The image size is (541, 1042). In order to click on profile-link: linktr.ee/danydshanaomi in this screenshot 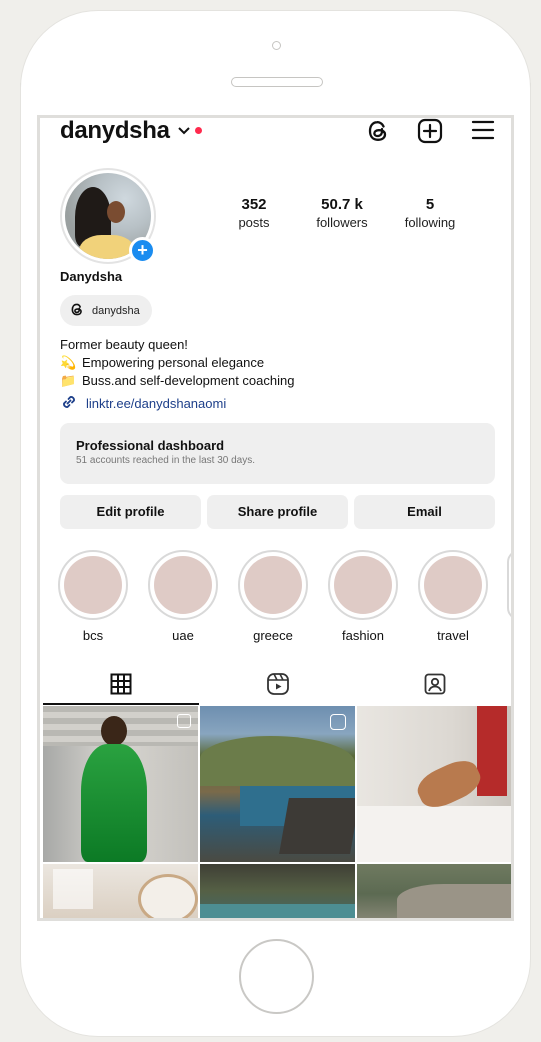, I will do `click(143, 403)`.